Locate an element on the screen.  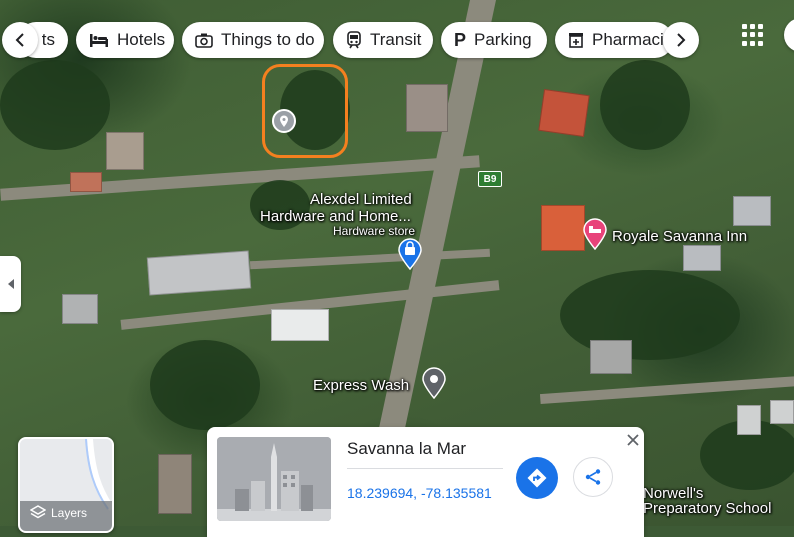
apps-grid-icon is located at coordinates (753, 35).